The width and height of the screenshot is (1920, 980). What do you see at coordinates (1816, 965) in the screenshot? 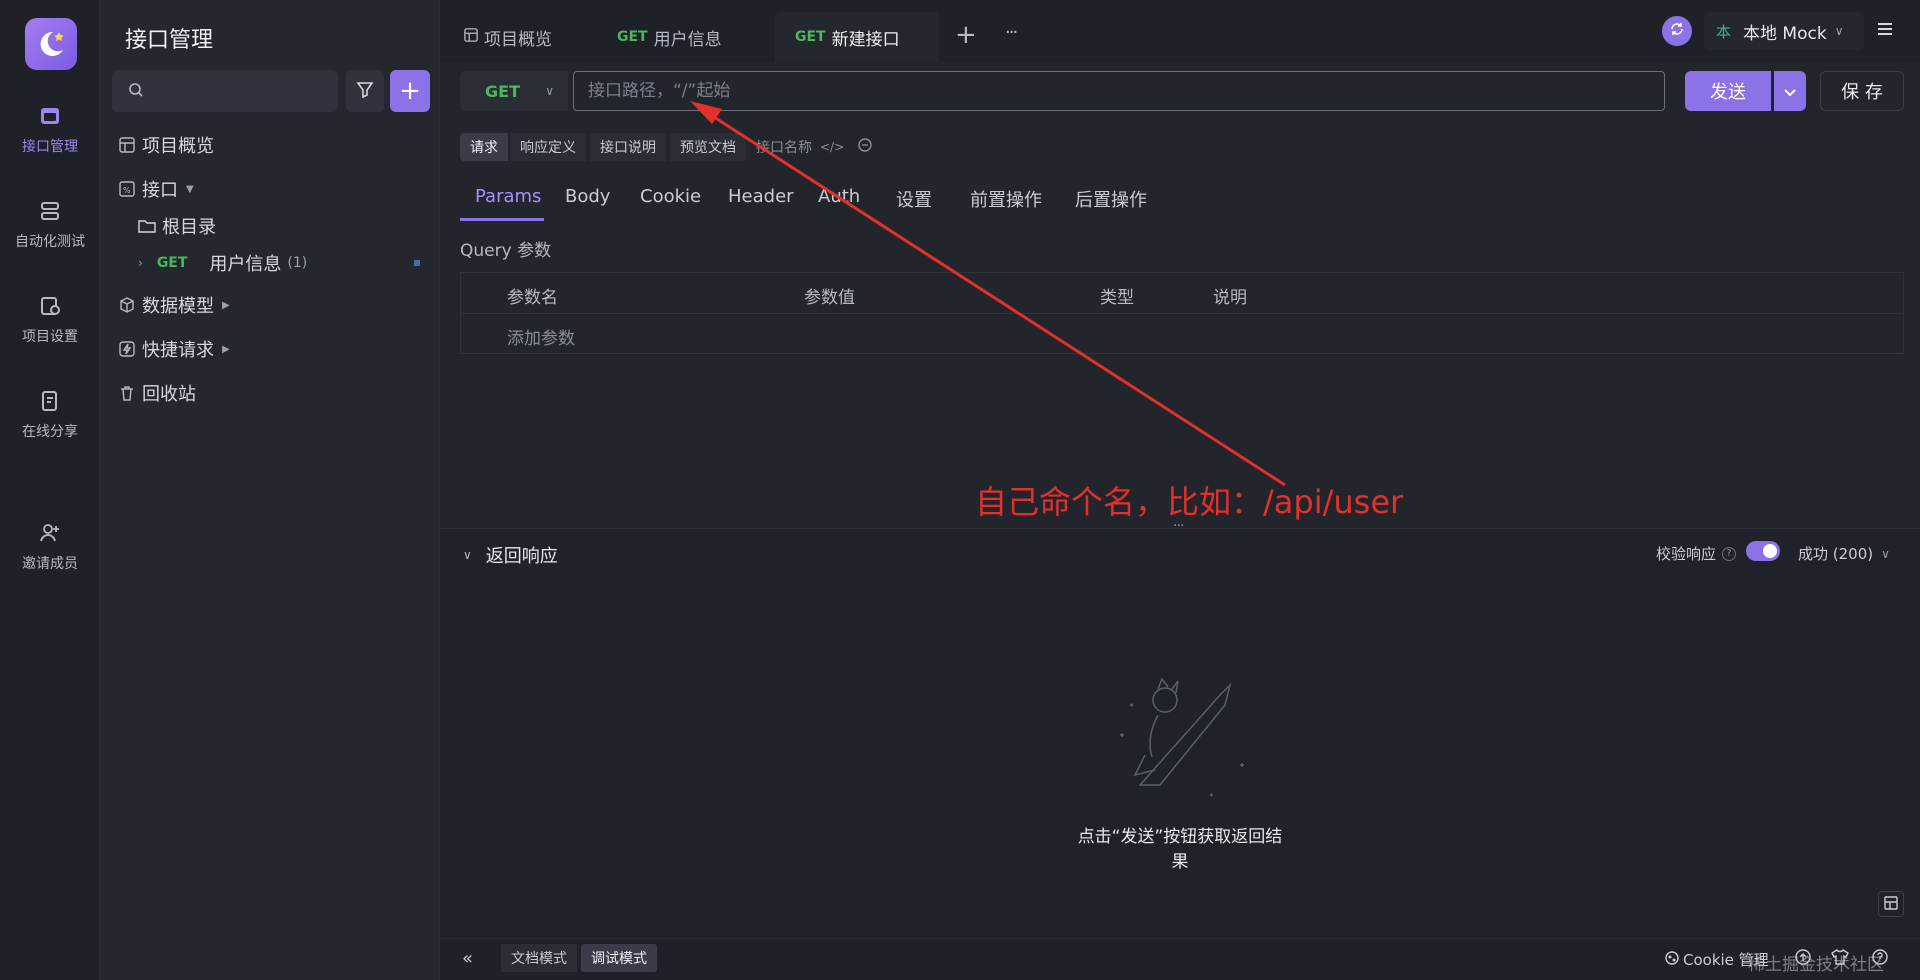
I see `watermark: 稀土掘金技术社区` at bounding box center [1816, 965].